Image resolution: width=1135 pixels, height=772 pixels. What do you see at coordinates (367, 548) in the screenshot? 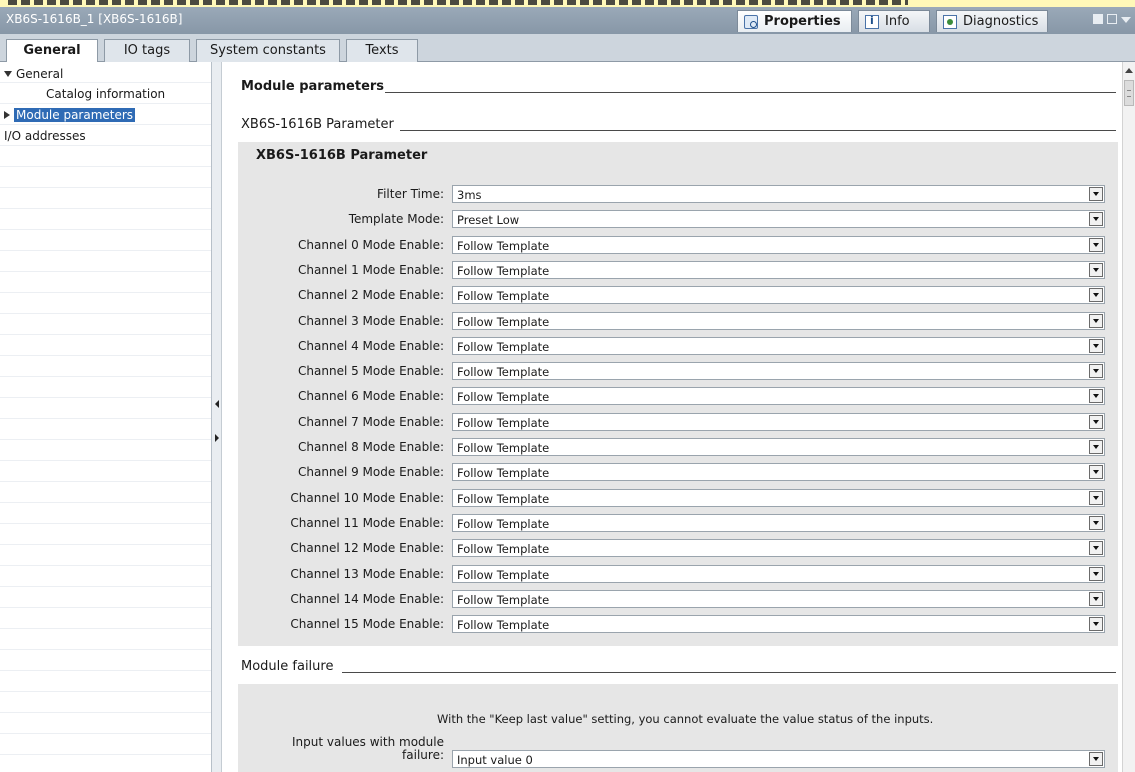
I see `parameter-label: Channel 12 Mode Enable:` at bounding box center [367, 548].